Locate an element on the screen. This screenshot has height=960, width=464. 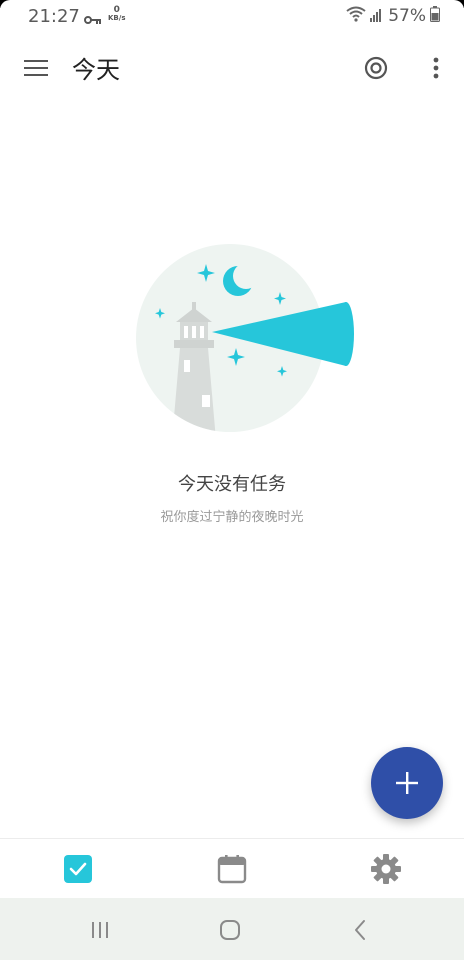
system-nav-bar is located at coordinates (232, 929).